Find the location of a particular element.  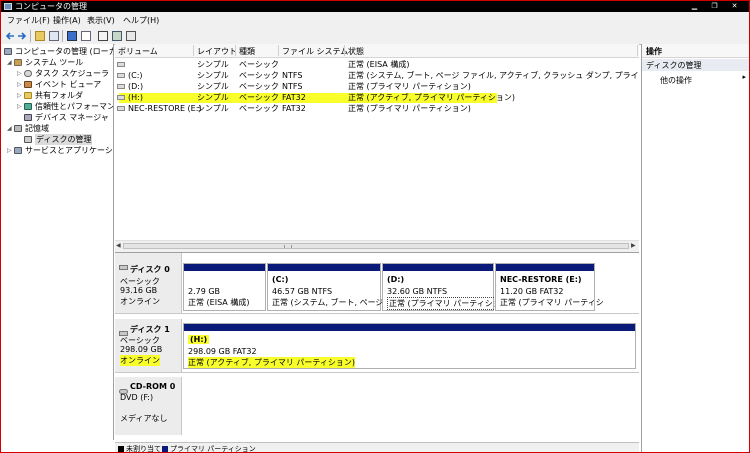

actions-pane: 操作 ディスクの管理 他の操作 ▸ is located at coordinates (695, 248).